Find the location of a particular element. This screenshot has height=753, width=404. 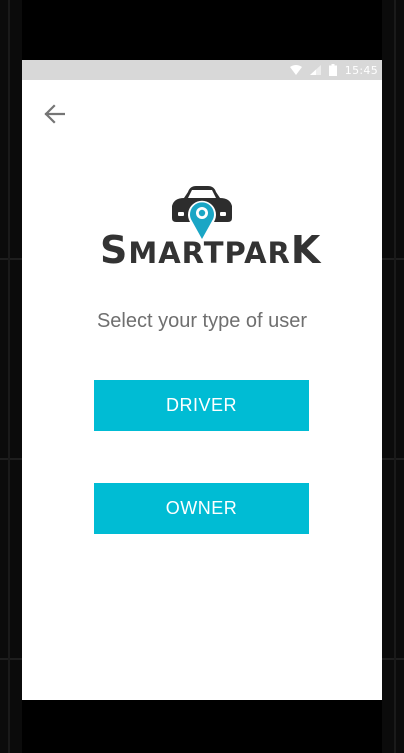

back-button is located at coordinates (54, 116).